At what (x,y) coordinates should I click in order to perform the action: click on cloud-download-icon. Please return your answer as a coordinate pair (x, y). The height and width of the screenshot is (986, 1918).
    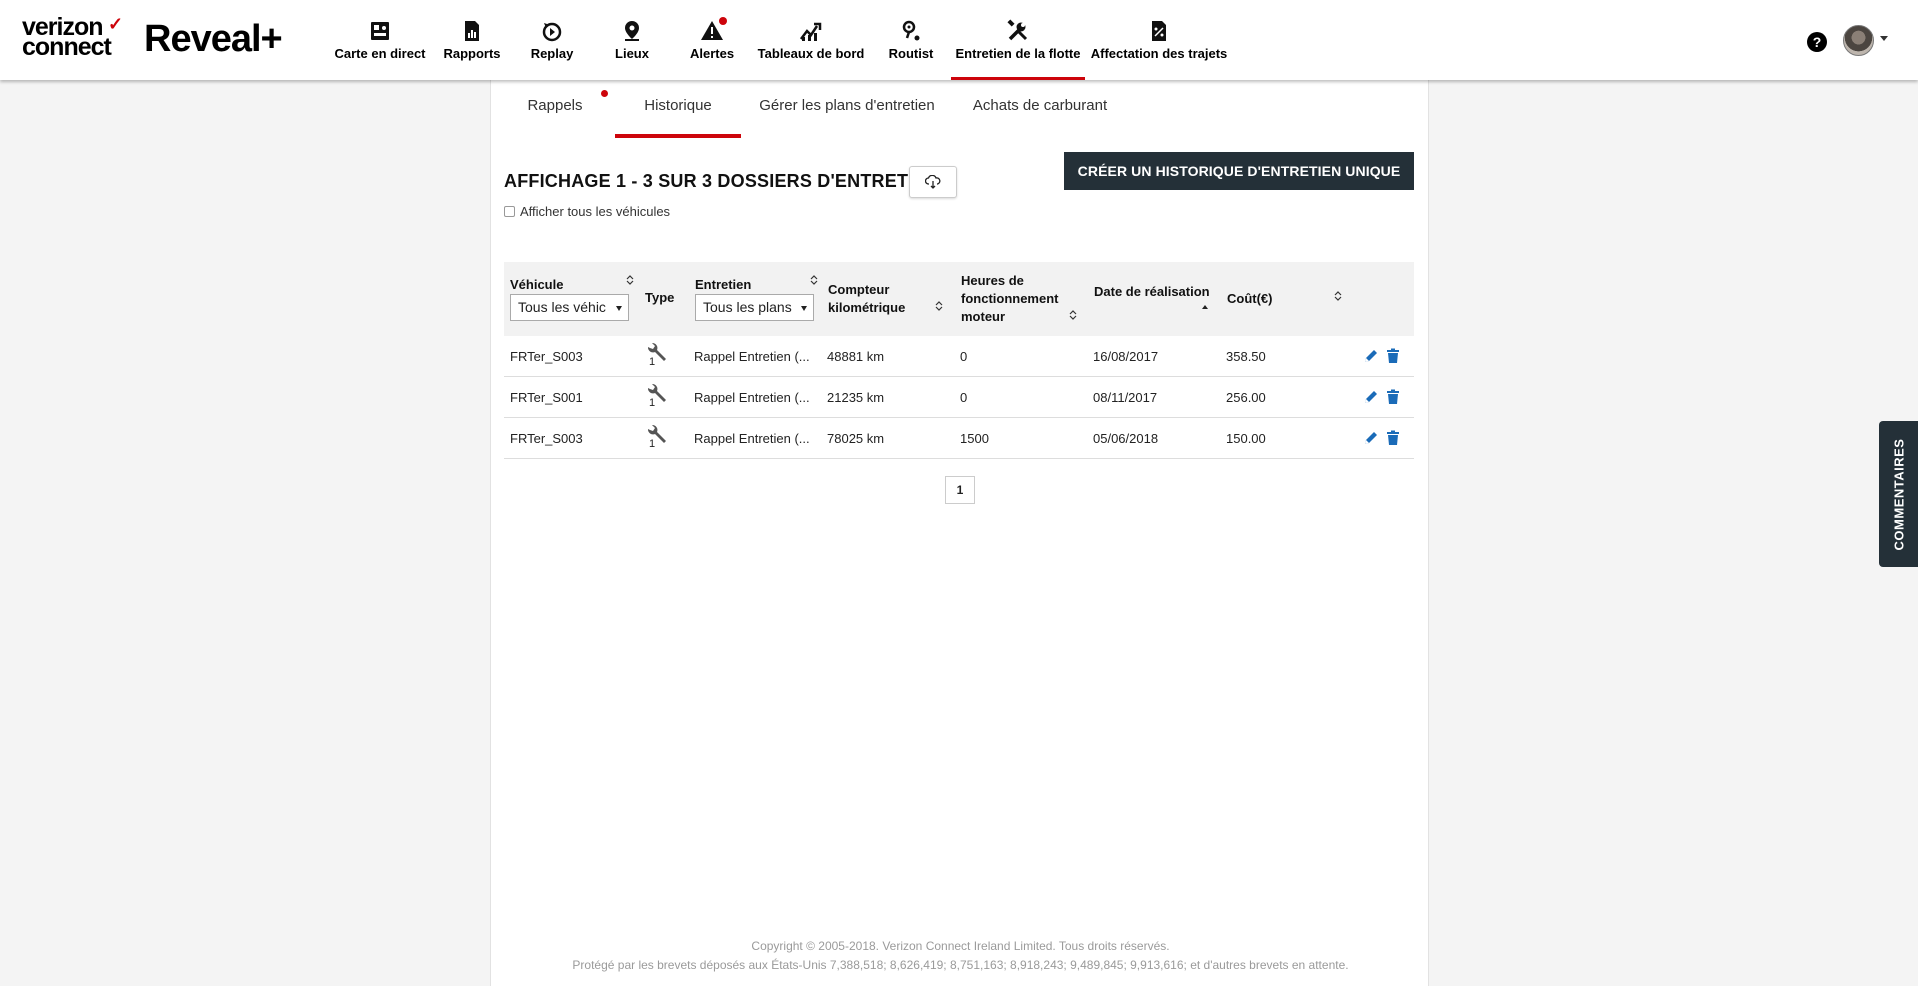
    Looking at the image, I should click on (933, 182).